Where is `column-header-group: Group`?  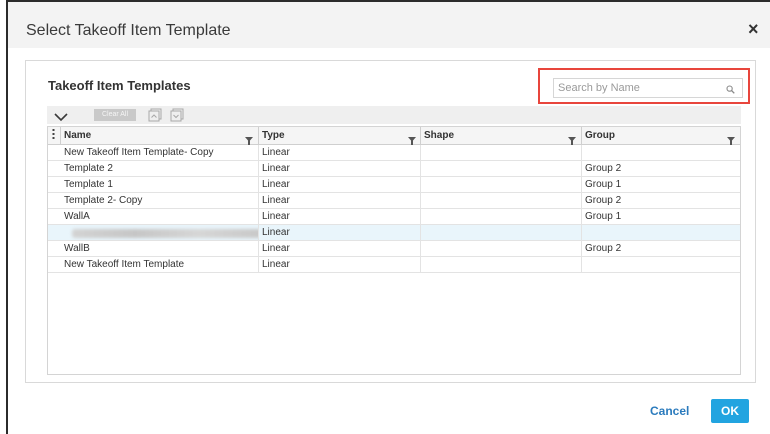 column-header-group: Group is located at coordinates (660, 136).